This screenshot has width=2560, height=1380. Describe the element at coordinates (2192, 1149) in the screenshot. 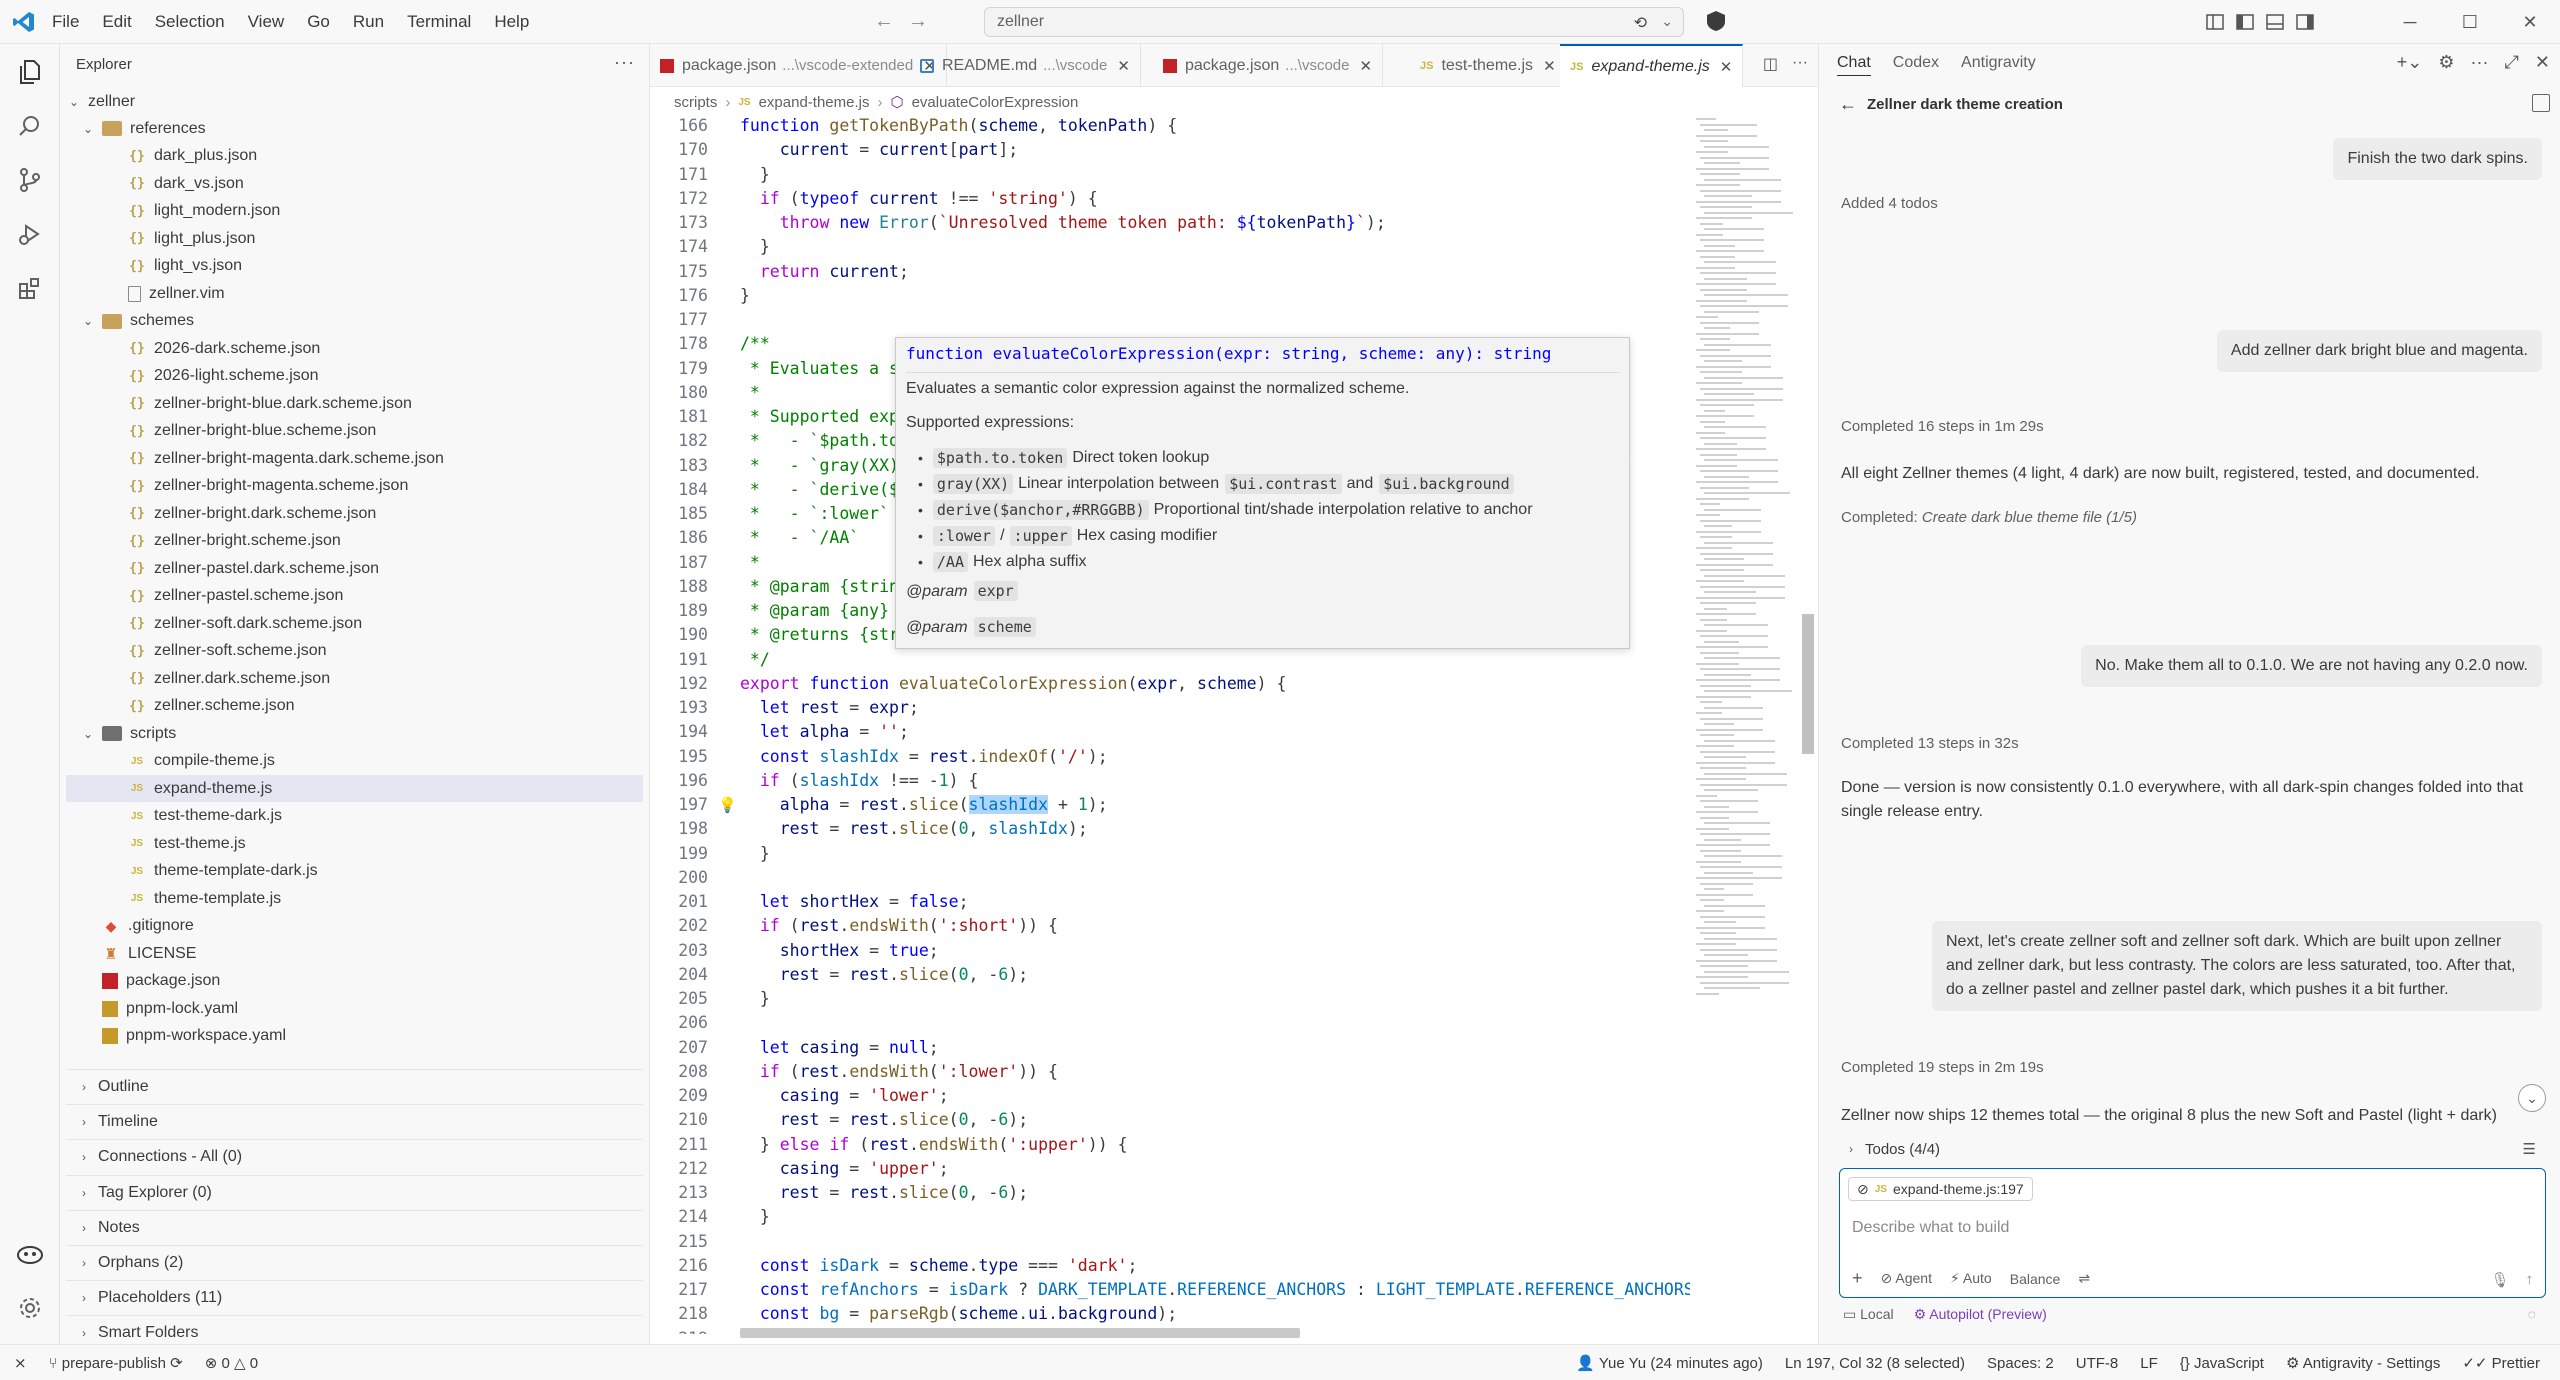

I see `todos-toggle: › Todos (4/4) ☰` at that location.